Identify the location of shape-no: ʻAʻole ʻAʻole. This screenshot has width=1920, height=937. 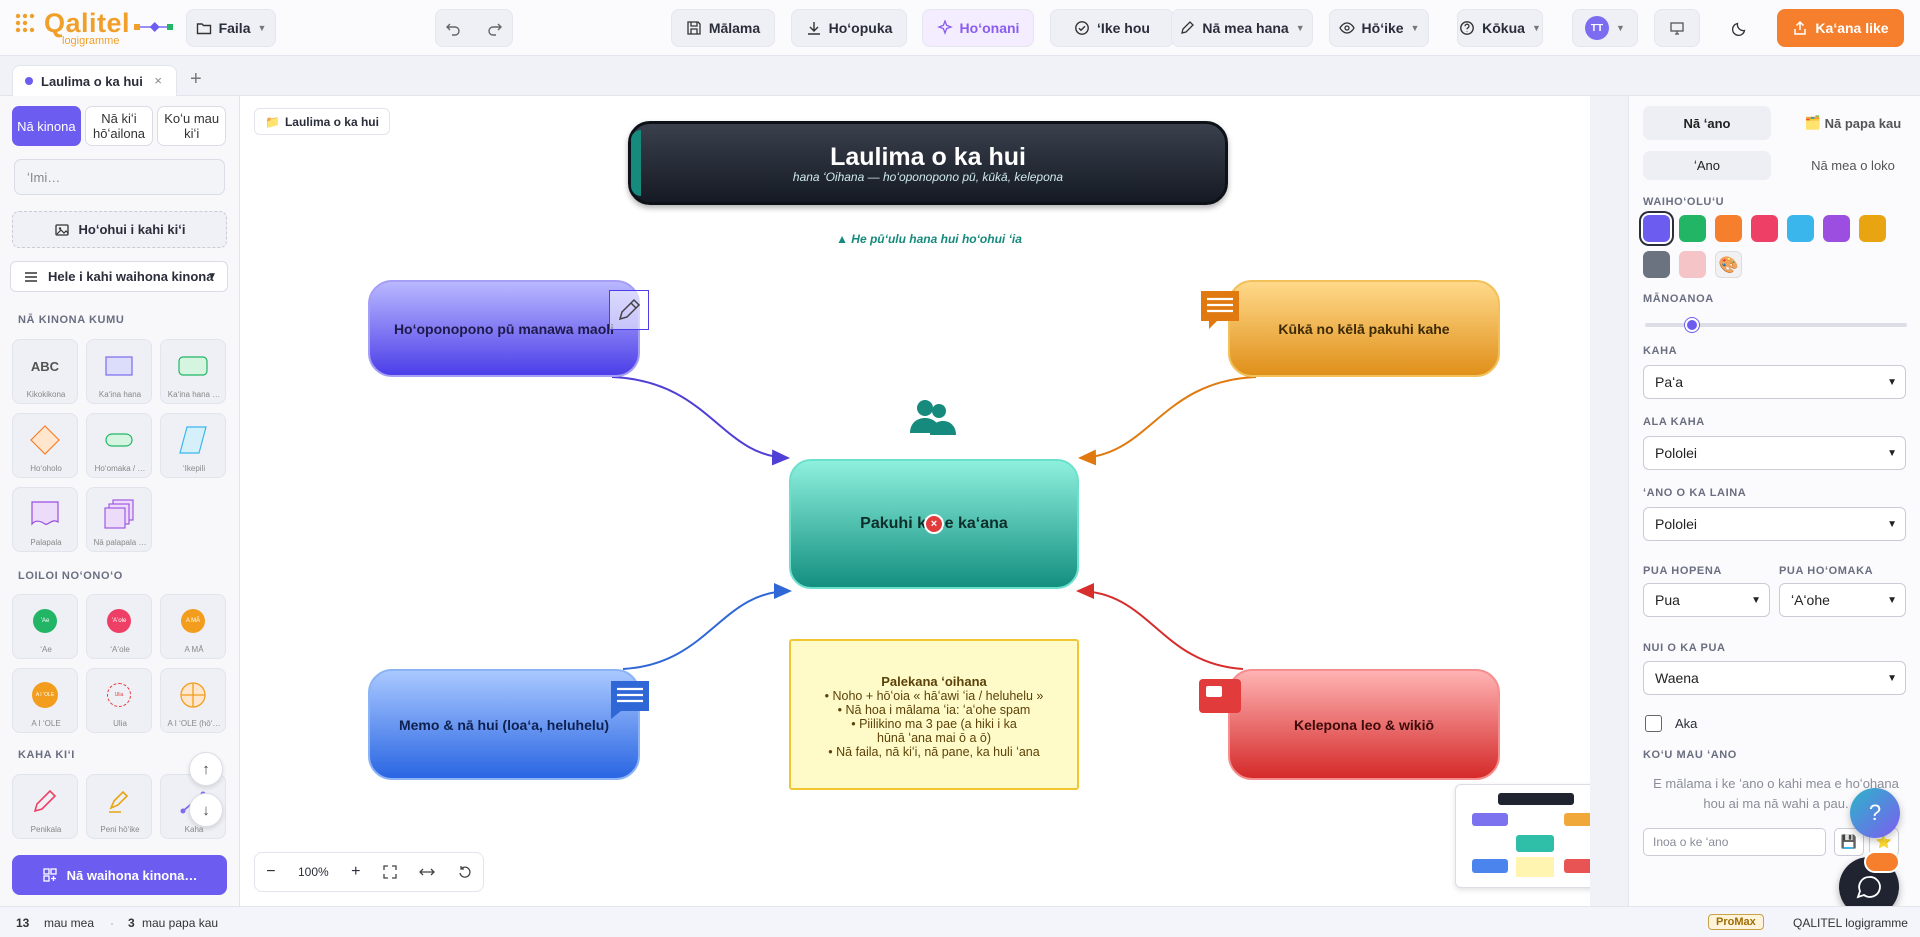
(119, 626).